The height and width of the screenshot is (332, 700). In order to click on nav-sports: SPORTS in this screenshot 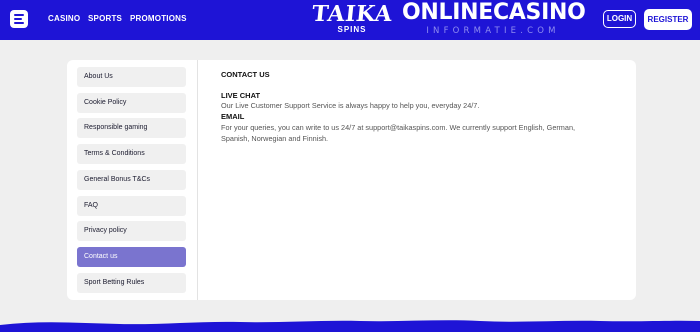, I will do `click(105, 18)`.